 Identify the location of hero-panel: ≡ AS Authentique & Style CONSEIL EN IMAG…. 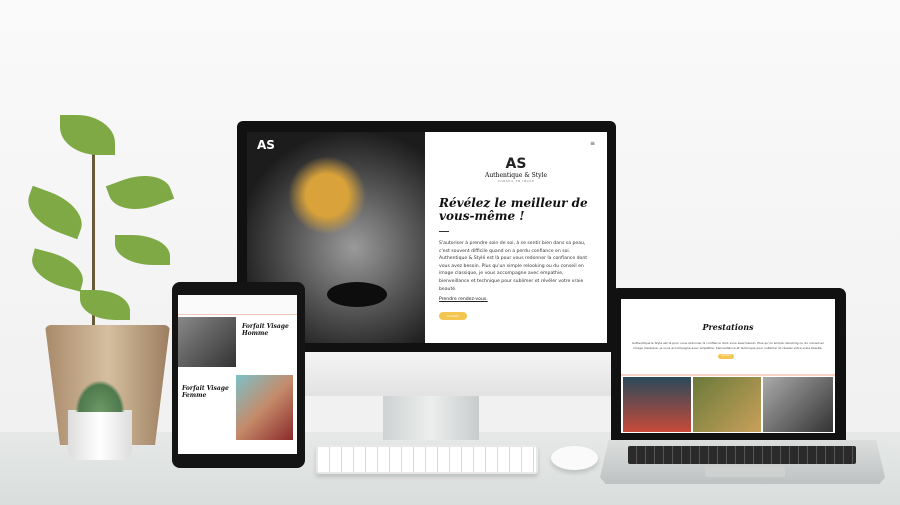
(516, 237).